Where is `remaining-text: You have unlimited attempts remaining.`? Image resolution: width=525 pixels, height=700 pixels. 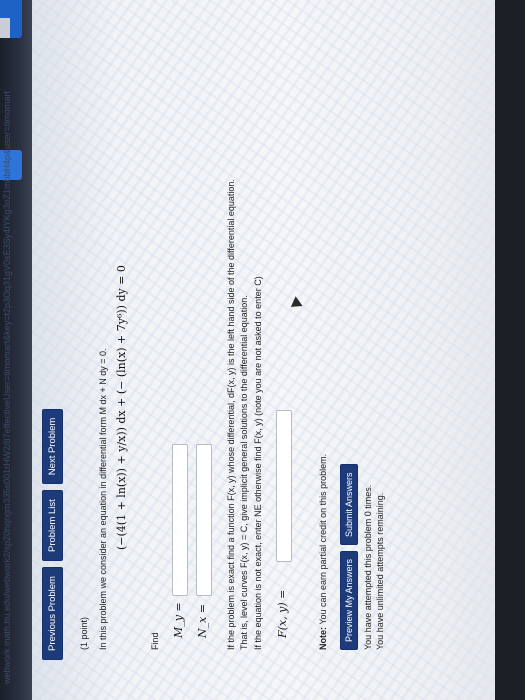
remaining-text: You have unlimited attempts remaining. is located at coordinates (380, 571).